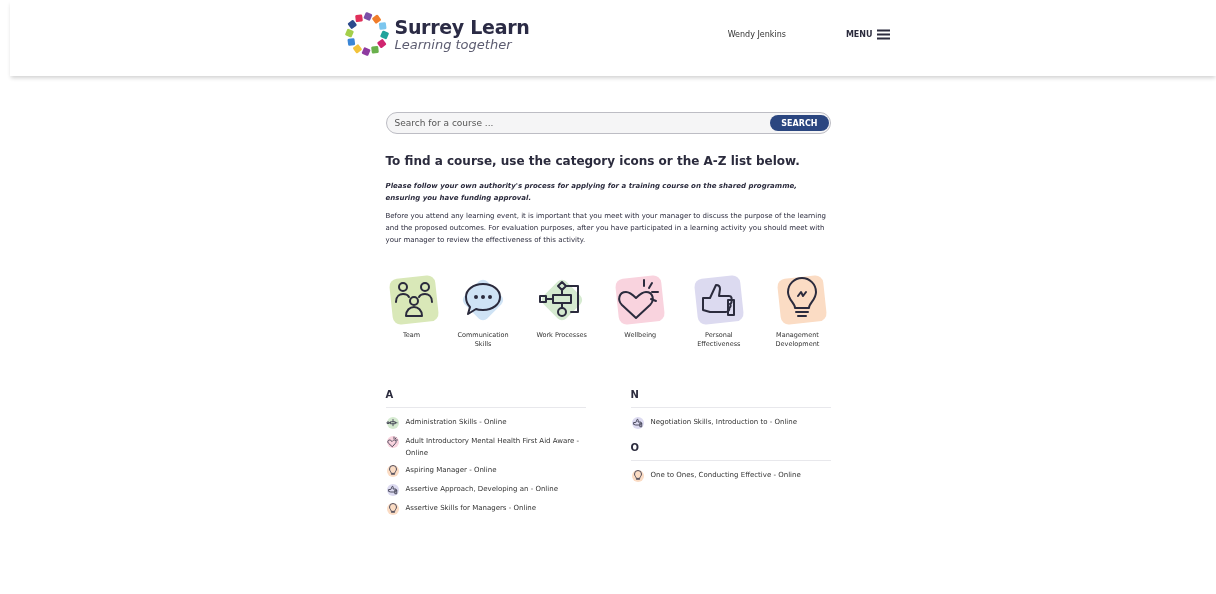 The image size is (1216, 594). Describe the element at coordinates (453, 44) in the screenshot. I see `logo-tagline: Learning together` at that location.